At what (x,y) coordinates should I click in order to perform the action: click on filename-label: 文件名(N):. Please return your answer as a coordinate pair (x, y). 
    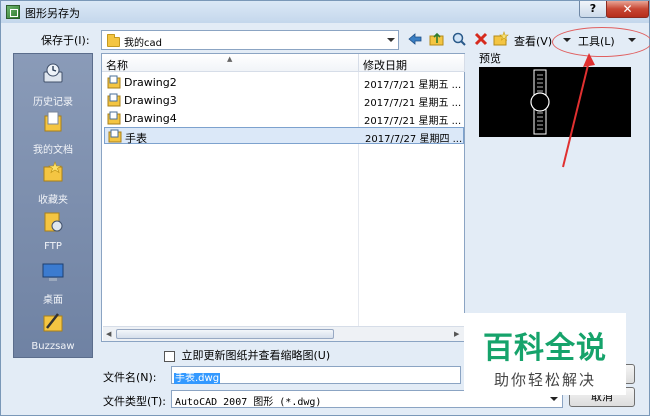
    Looking at the image, I should click on (130, 377).